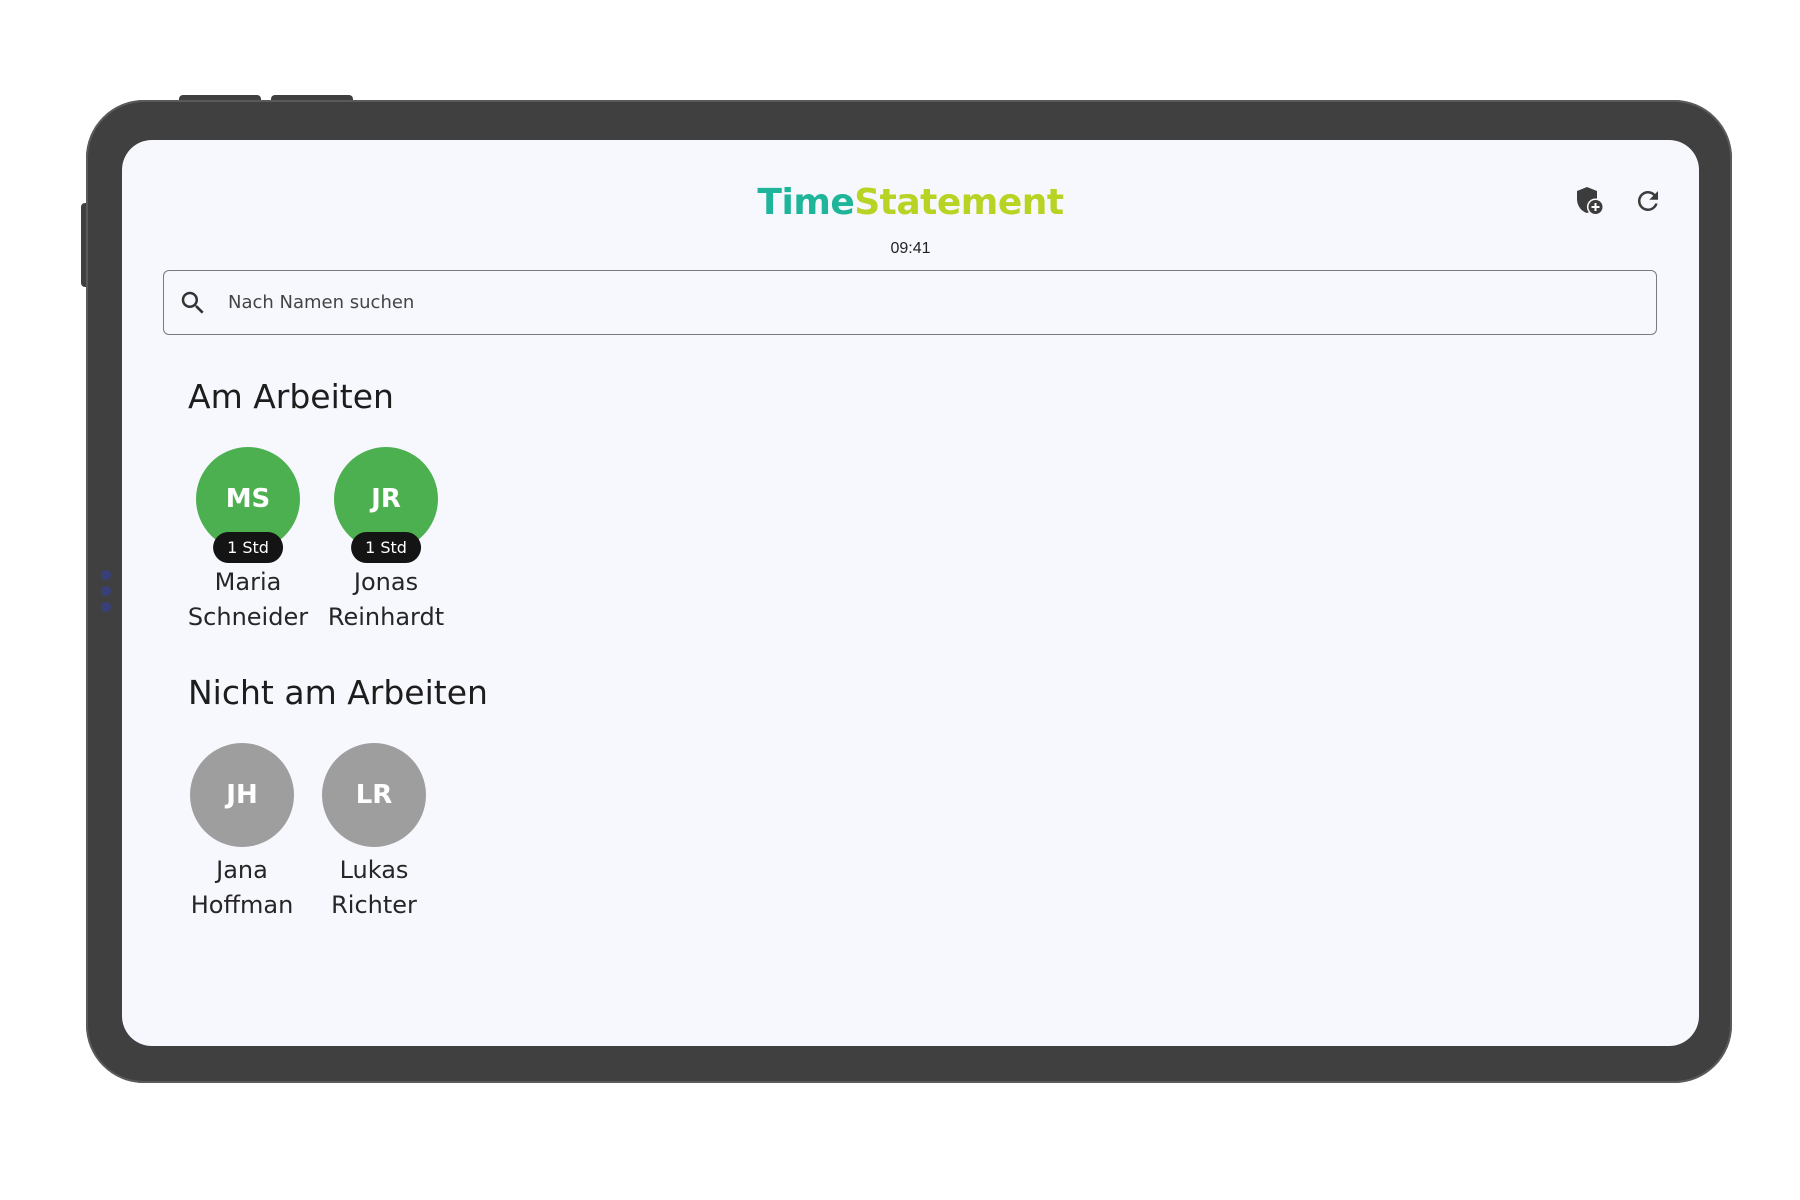  I want to click on person-name: Jana Hoffman, so click(242, 888).